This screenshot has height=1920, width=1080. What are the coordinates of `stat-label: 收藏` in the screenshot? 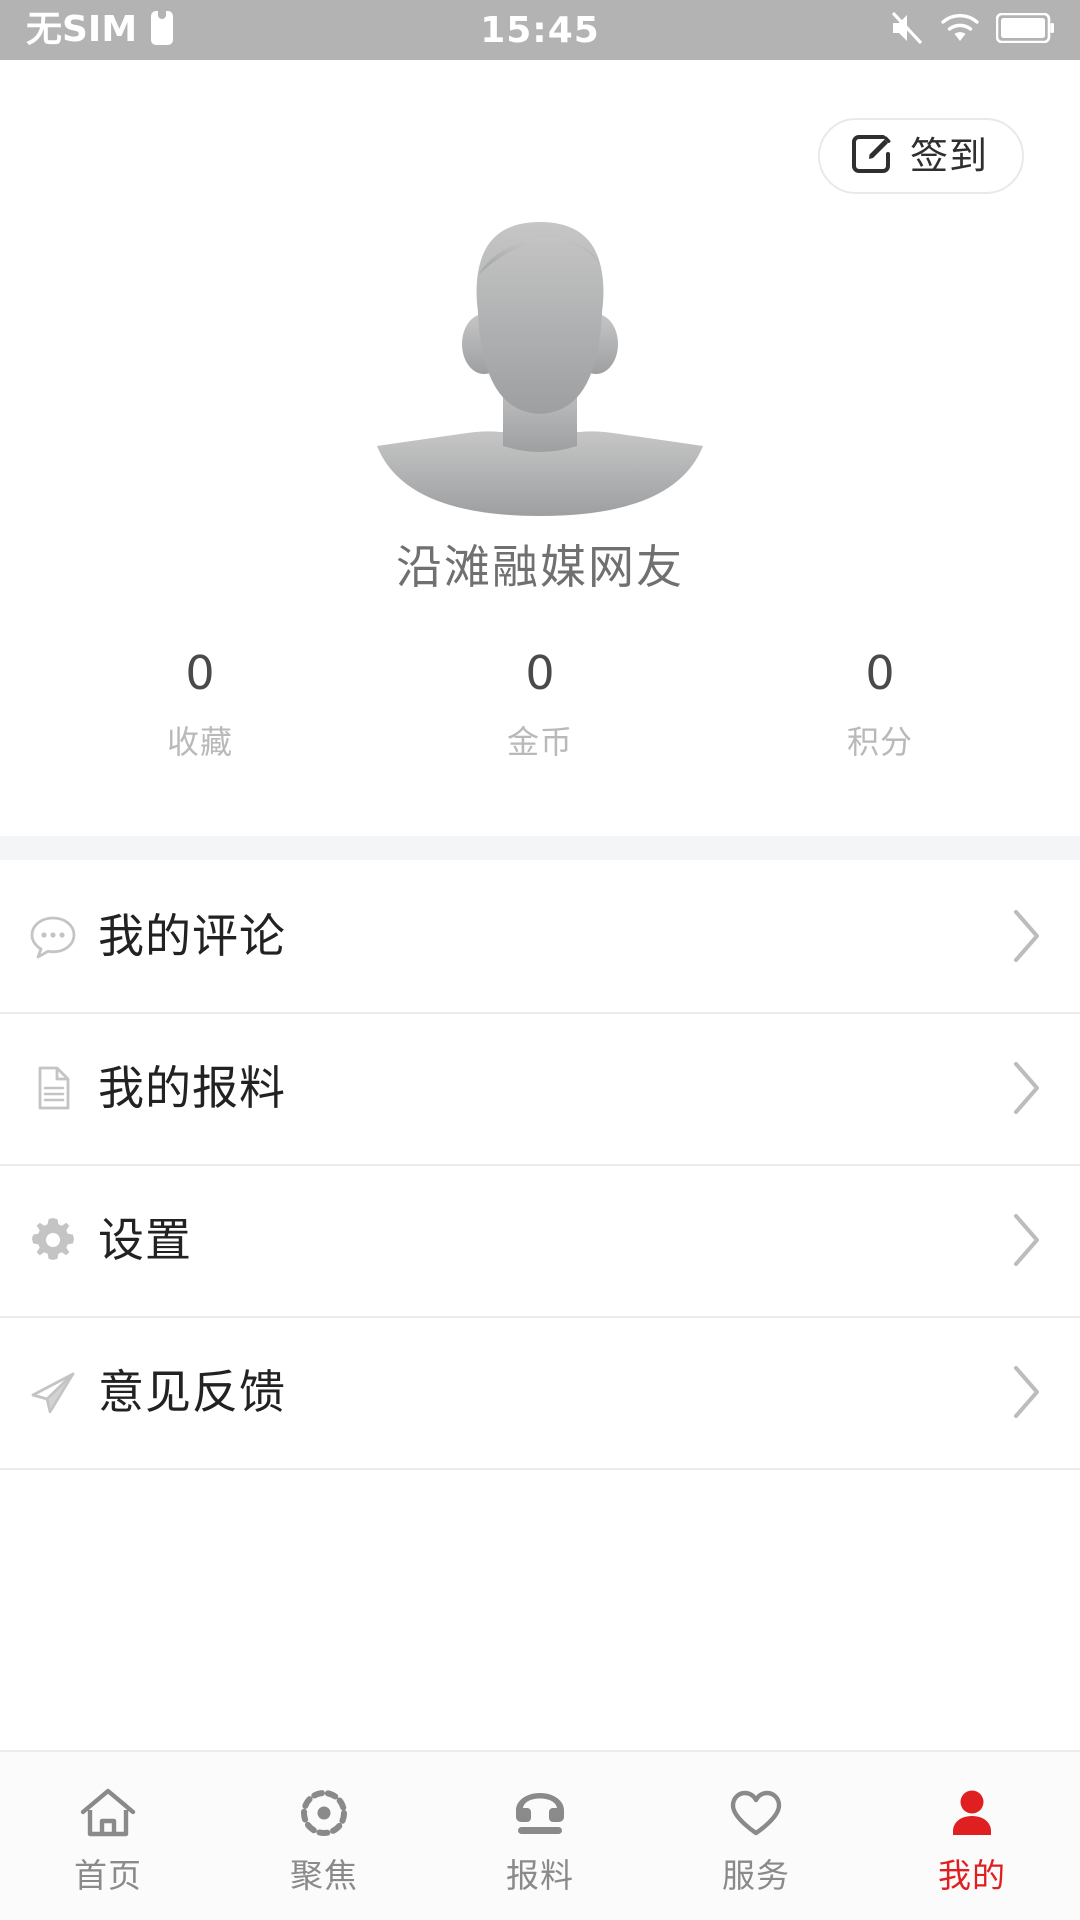 It's located at (199, 742).